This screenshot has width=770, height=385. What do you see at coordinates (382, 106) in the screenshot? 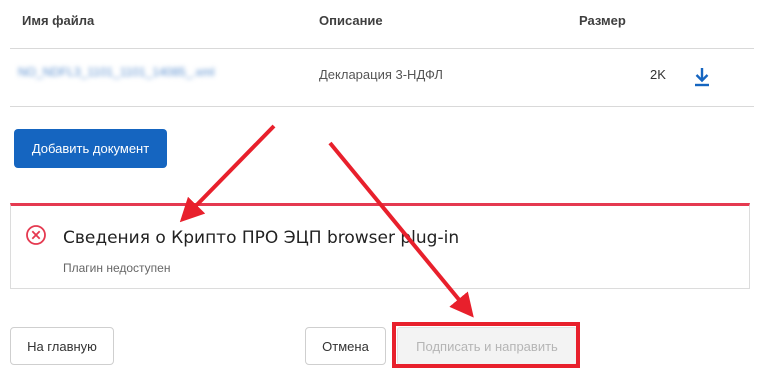
I see `table-row-divider` at bounding box center [382, 106].